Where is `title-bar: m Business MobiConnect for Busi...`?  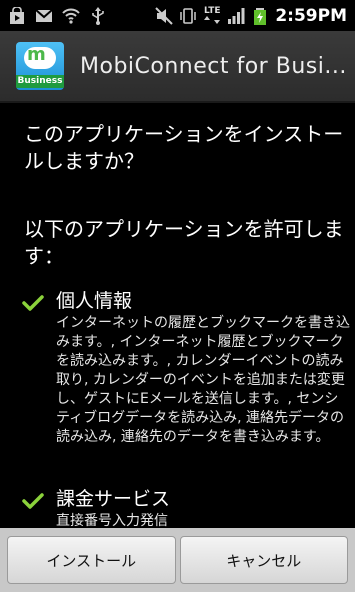 title-bar: m Business MobiConnect for Busi... is located at coordinates (177, 67).